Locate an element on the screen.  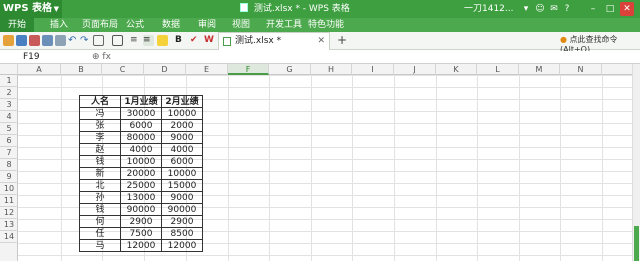
column-header: F is located at coordinates (248, 69).